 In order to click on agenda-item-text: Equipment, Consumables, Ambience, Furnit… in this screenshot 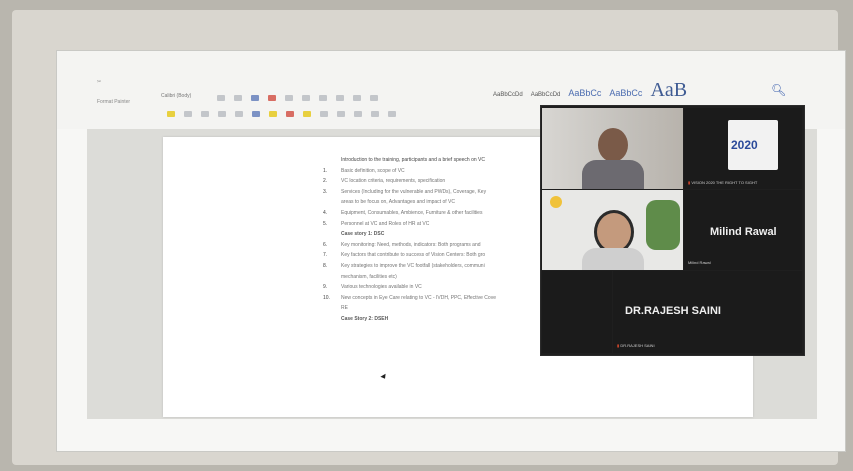, I will do `click(412, 212)`.